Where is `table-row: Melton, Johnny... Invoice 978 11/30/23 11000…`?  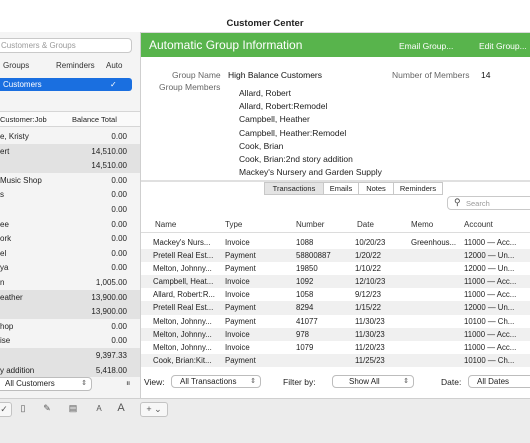 table-row: Melton, Johnny... Invoice 978 11/30/23 11000… is located at coordinates (335, 334).